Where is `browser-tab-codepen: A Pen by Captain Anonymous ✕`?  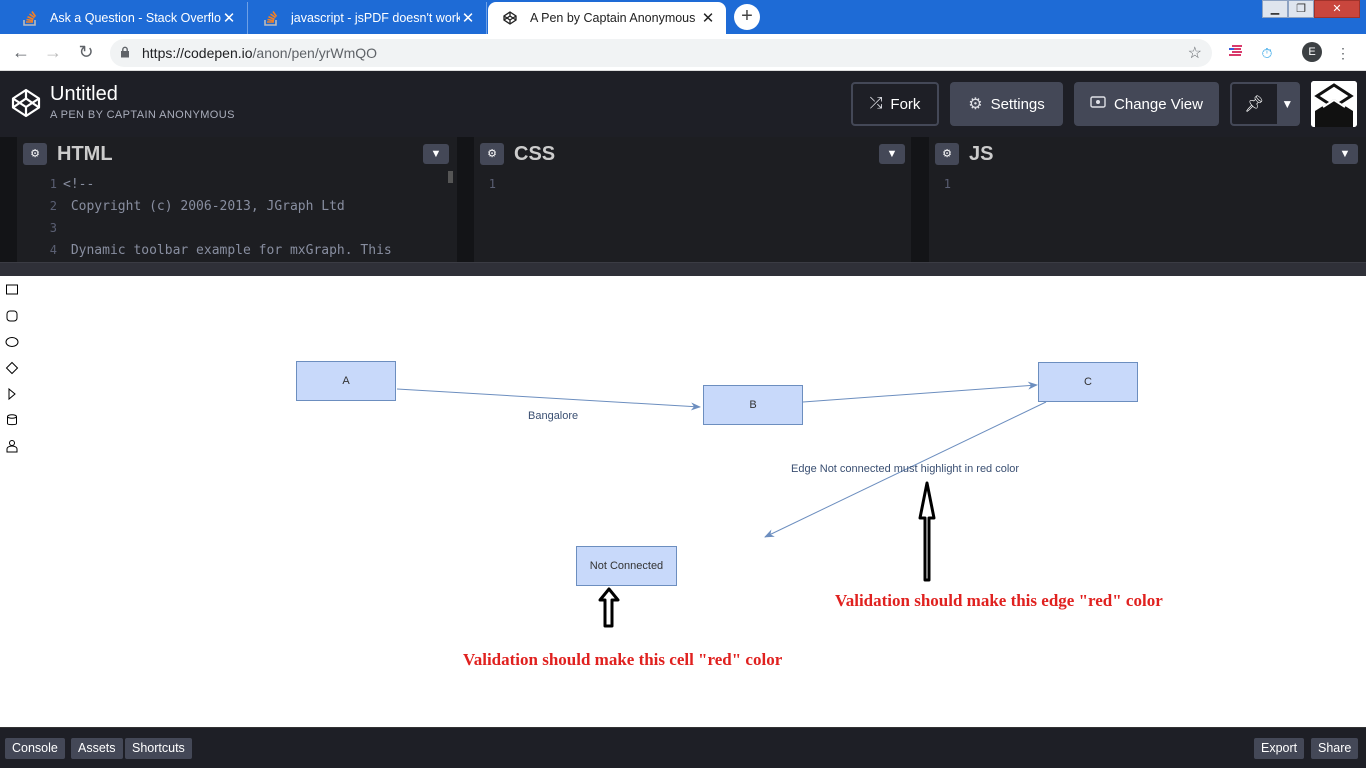 browser-tab-codepen: A Pen by Captain Anonymous ✕ is located at coordinates (607, 18).